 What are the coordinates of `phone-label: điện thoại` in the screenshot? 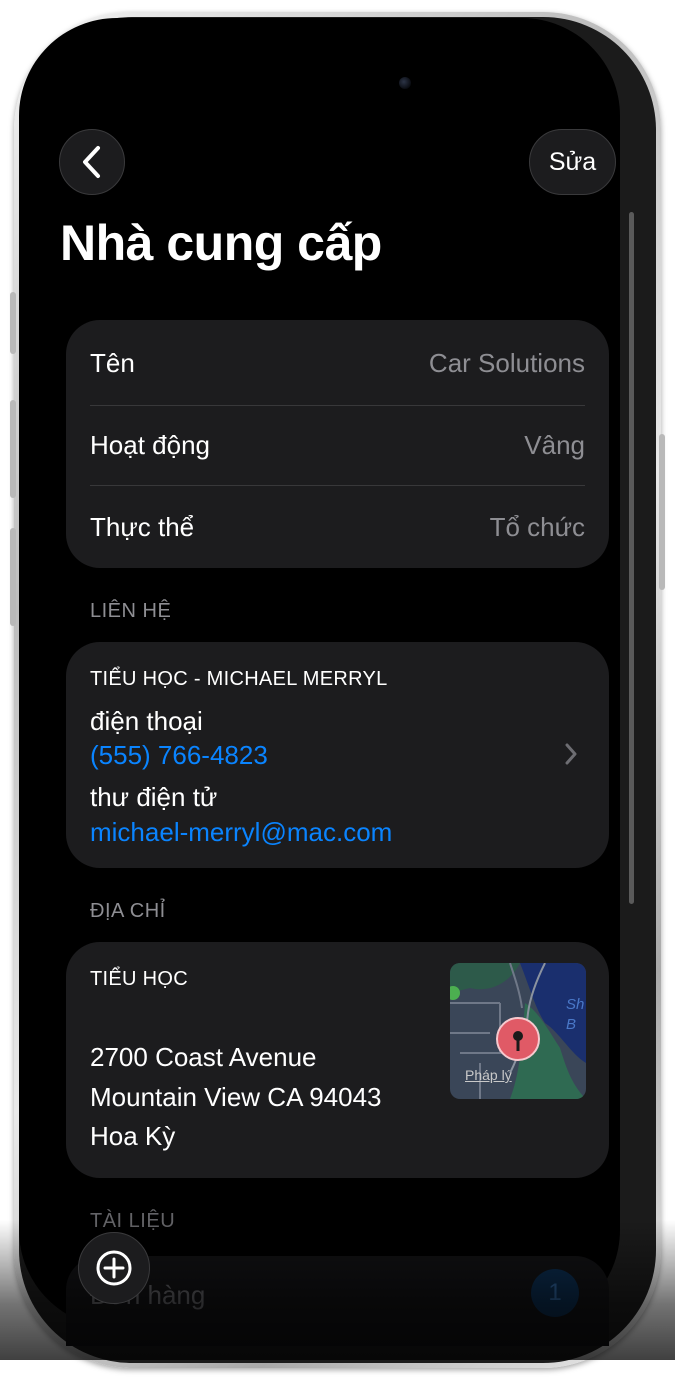 It's located at (146, 721).